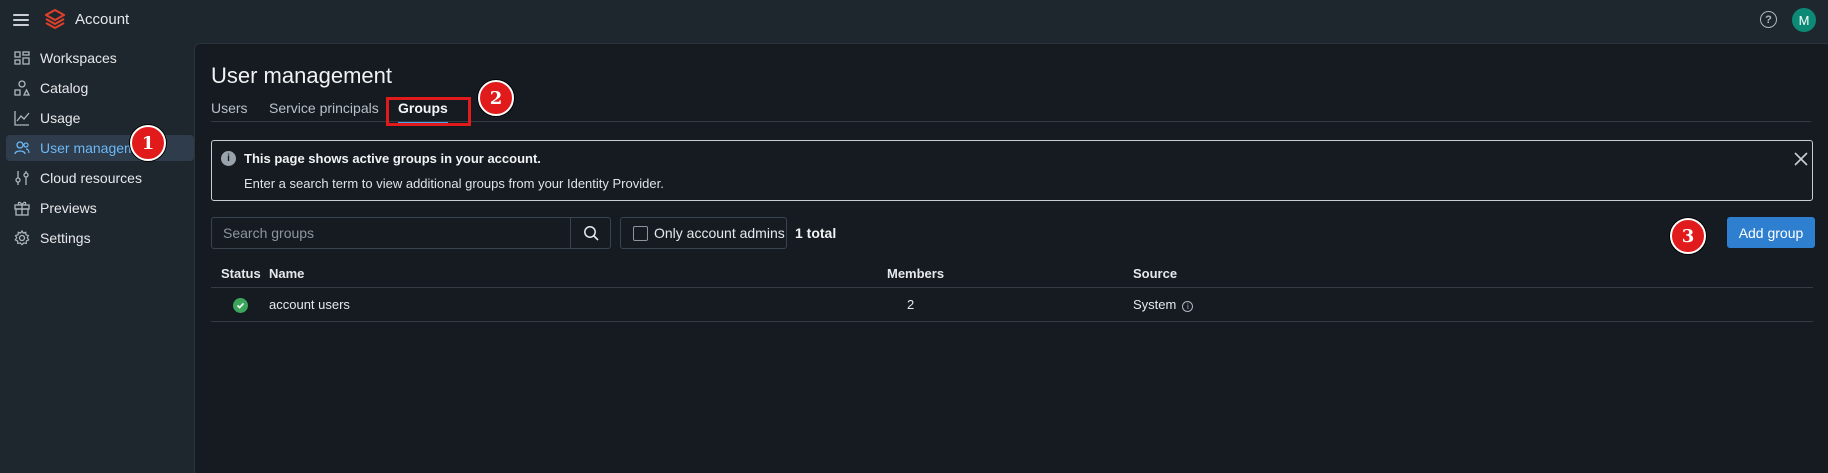 The image size is (1828, 473). Describe the element at coordinates (1771, 232) in the screenshot. I see `add-group-button: Add group` at that location.